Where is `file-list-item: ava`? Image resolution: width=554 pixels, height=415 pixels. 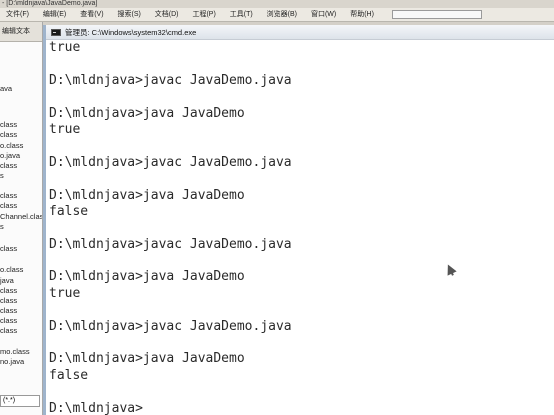
file-list-item: ava is located at coordinates (6, 88).